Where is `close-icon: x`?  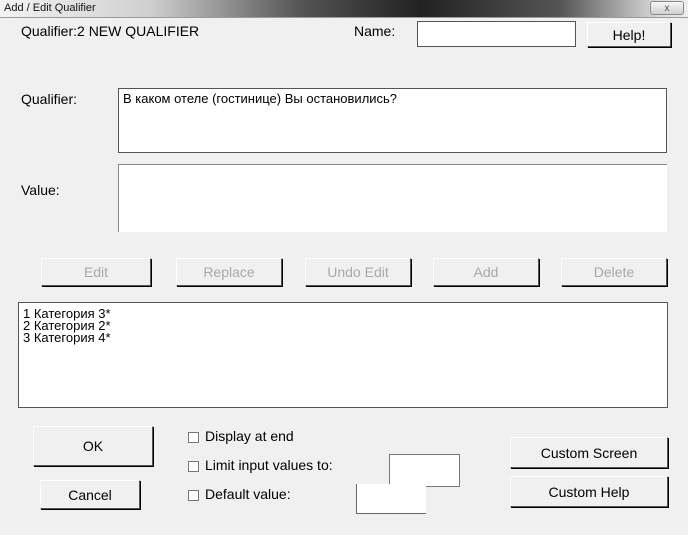
close-icon: x is located at coordinates (667, 8).